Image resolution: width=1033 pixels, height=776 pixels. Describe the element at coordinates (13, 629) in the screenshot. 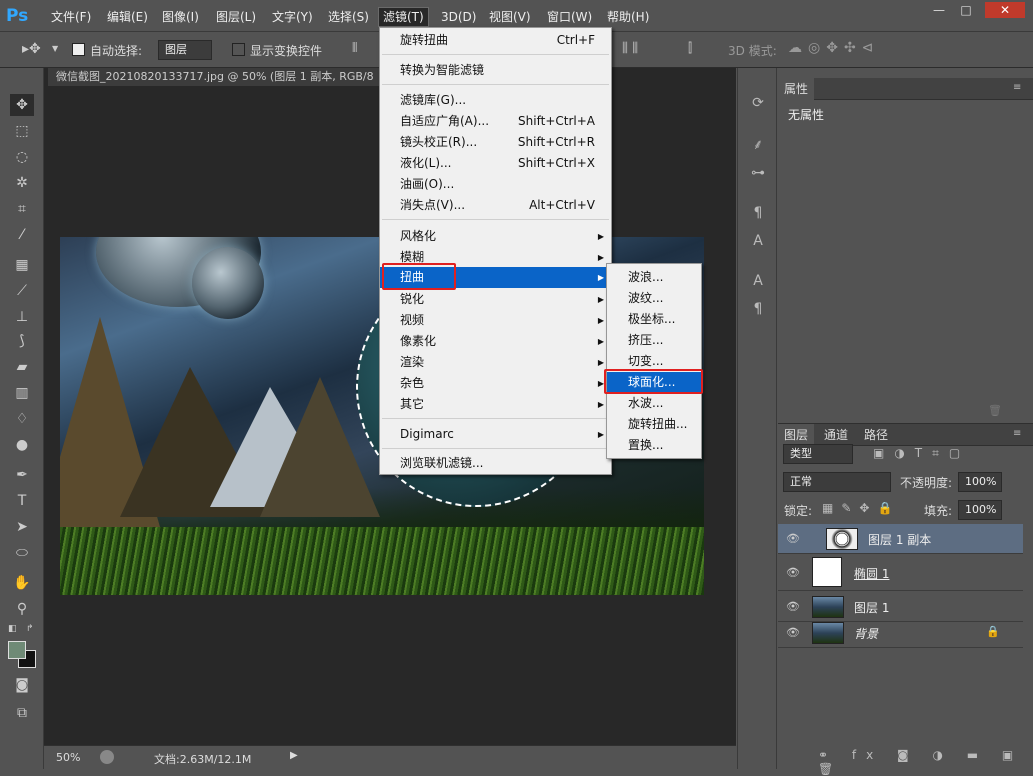

I see `default-colors-icon: ◧` at that location.